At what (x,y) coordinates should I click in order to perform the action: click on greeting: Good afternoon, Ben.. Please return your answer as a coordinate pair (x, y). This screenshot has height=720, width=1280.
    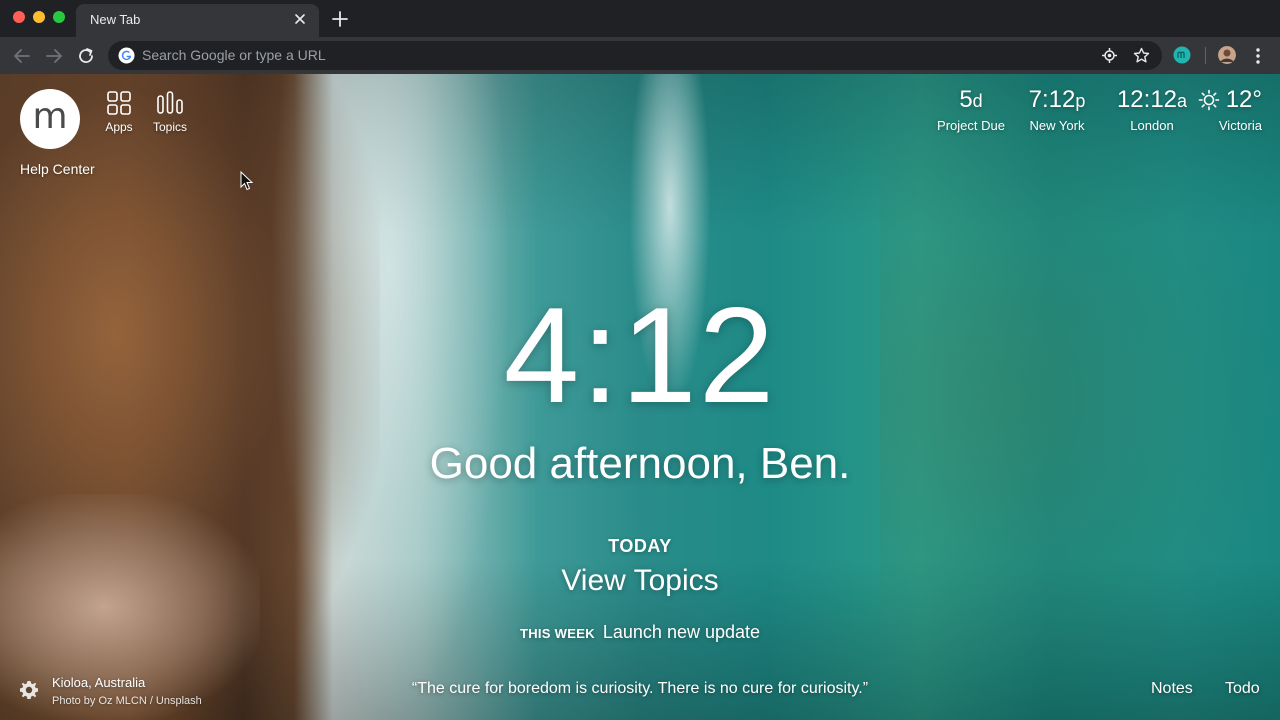
    Looking at the image, I should click on (640, 464).